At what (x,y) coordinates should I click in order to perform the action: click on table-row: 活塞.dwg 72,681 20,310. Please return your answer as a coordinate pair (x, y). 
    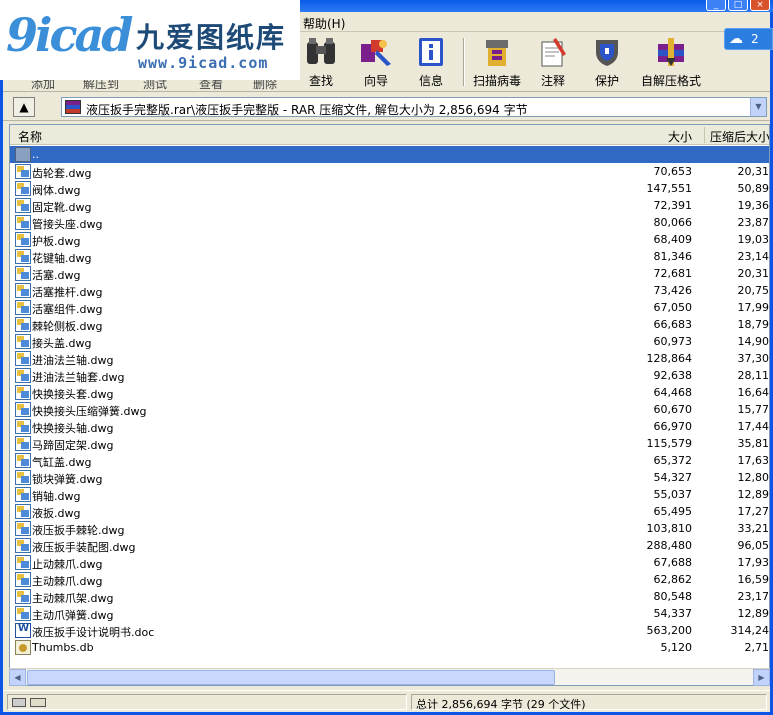
    Looking at the image, I should click on (390, 273).